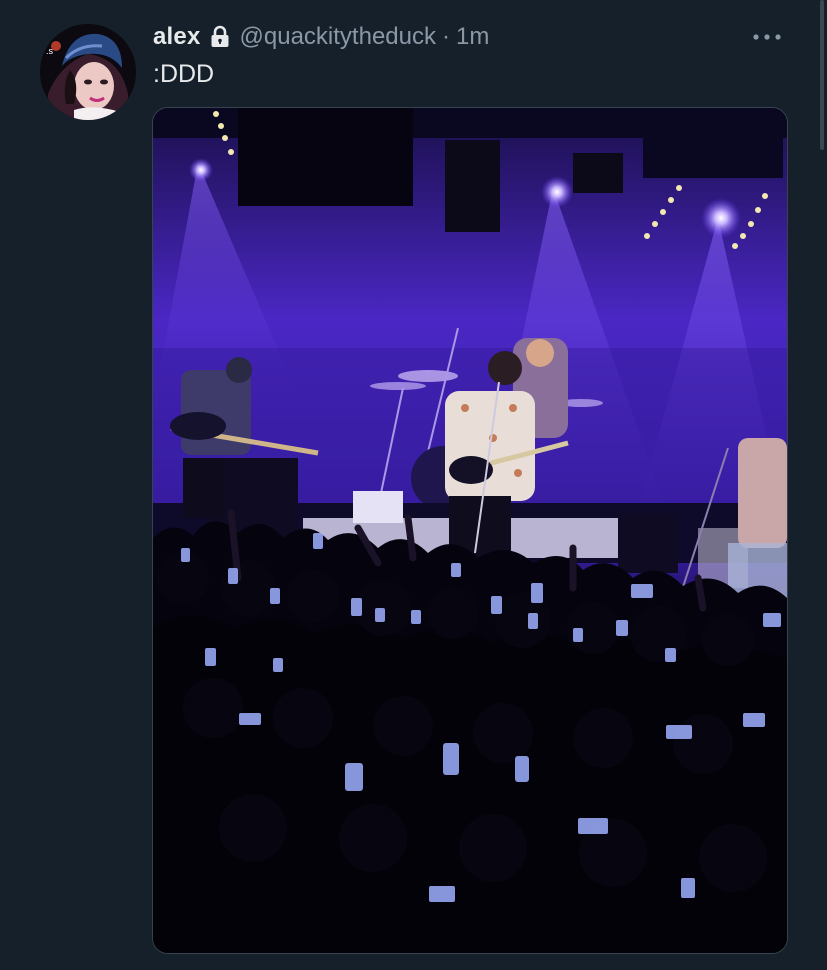 The height and width of the screenshot is (970, 827). I want to click on avatar: .s, so click(88, 72).